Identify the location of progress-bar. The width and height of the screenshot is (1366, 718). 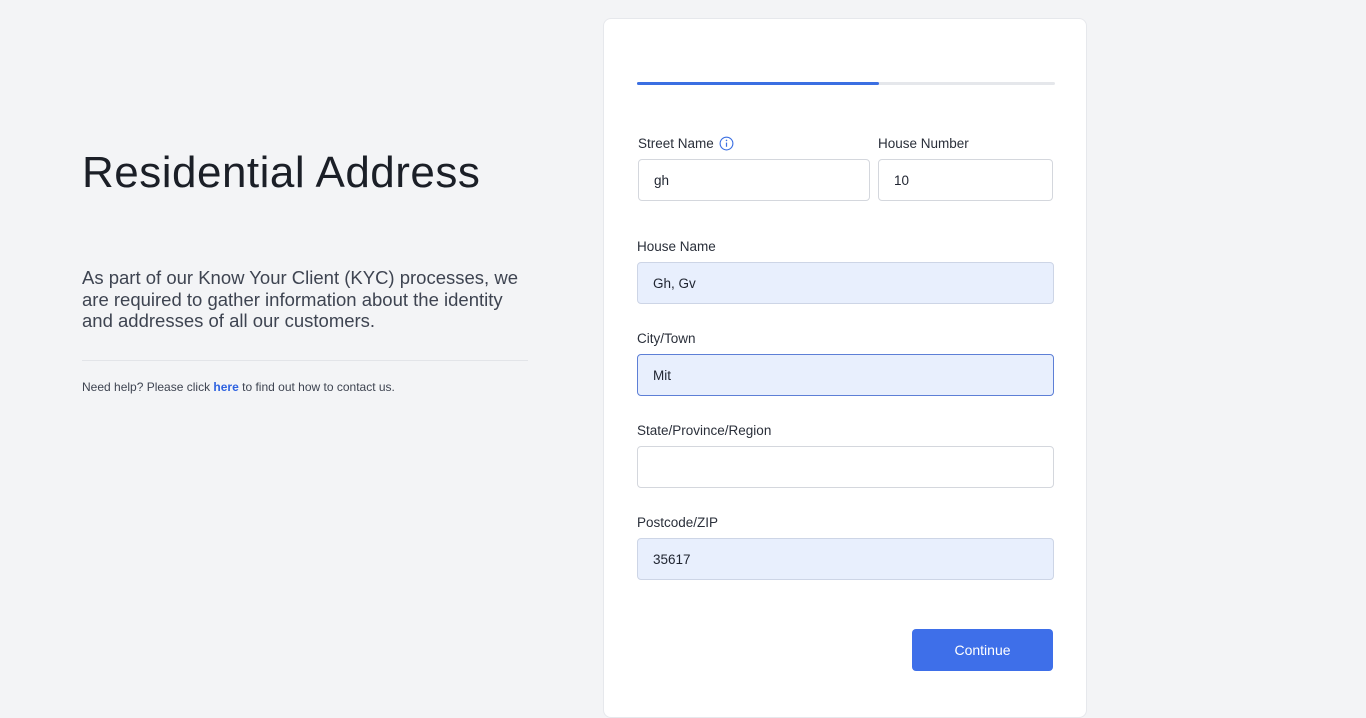
(846, 83).